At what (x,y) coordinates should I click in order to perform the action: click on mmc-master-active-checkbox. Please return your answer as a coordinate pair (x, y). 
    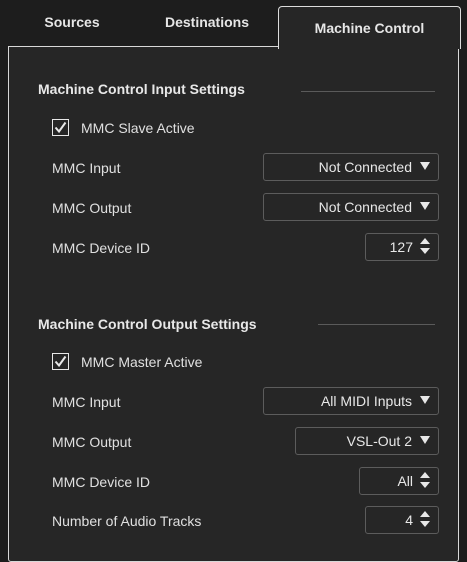
    Looking at the image, I should click on (60, 361).